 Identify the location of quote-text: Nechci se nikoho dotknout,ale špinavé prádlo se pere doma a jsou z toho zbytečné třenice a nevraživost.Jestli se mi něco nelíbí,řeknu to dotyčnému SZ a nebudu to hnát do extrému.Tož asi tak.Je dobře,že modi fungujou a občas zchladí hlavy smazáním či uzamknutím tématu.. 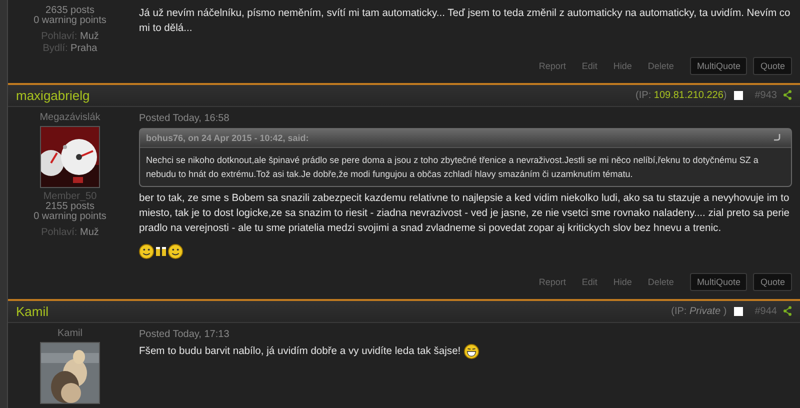
(452, 167).